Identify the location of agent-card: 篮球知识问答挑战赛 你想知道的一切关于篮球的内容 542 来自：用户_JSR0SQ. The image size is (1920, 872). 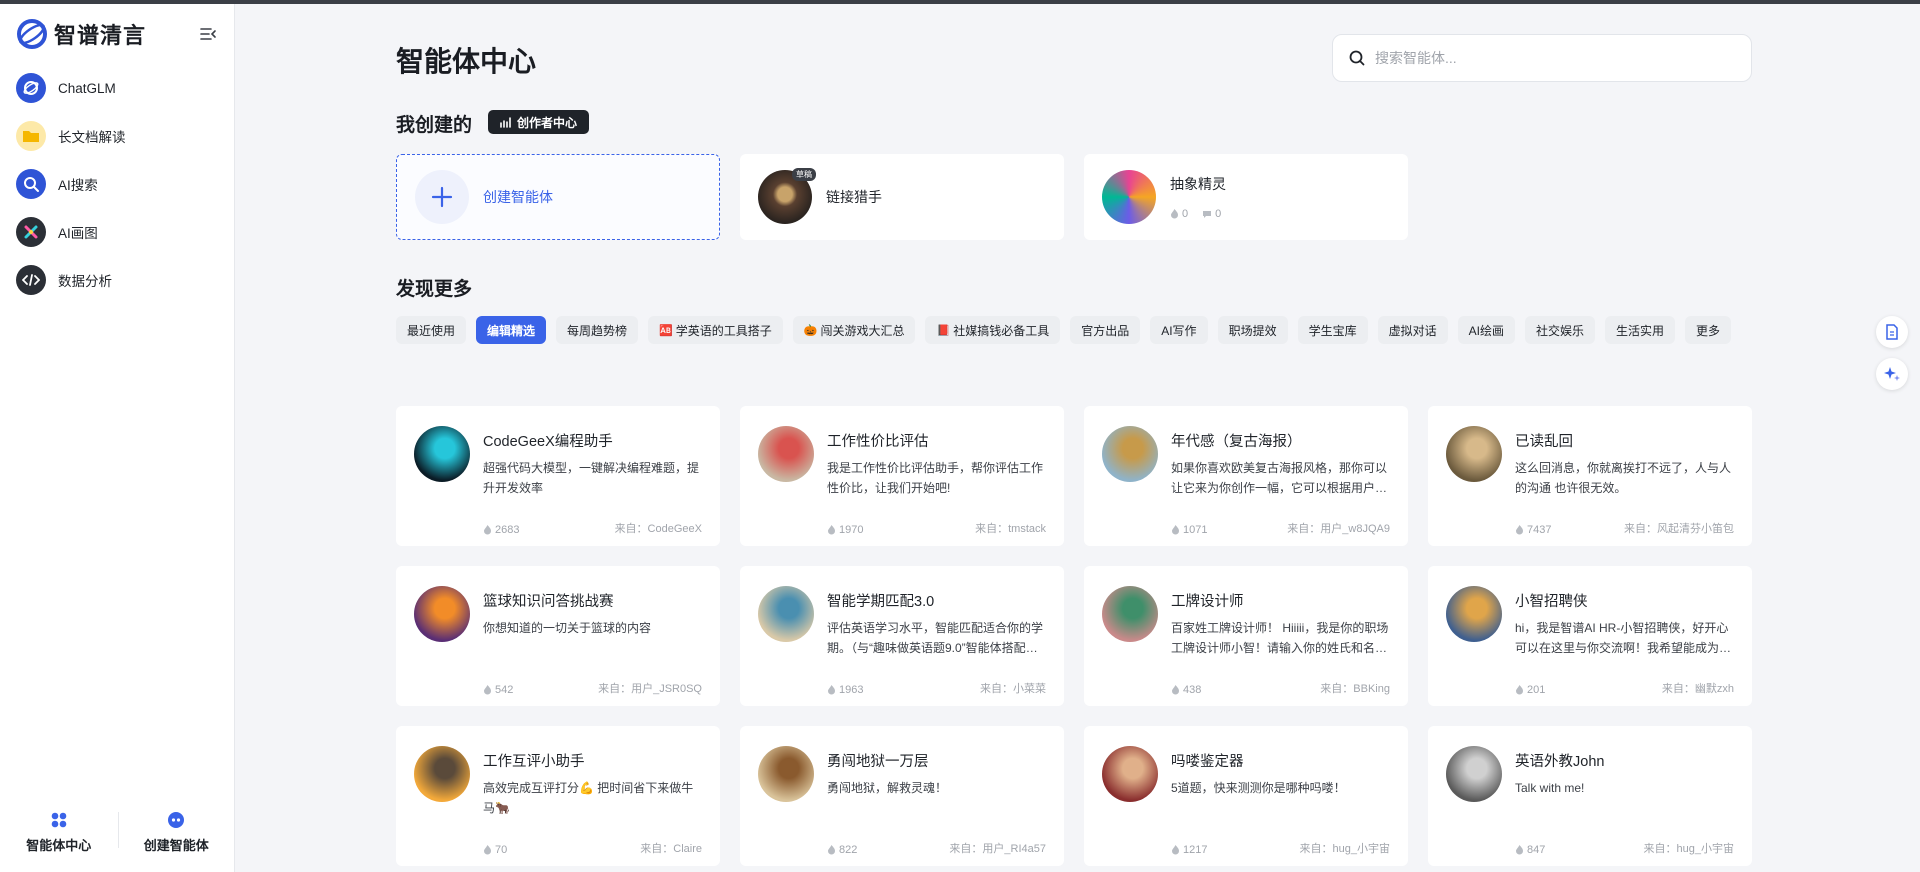
(558, 636).